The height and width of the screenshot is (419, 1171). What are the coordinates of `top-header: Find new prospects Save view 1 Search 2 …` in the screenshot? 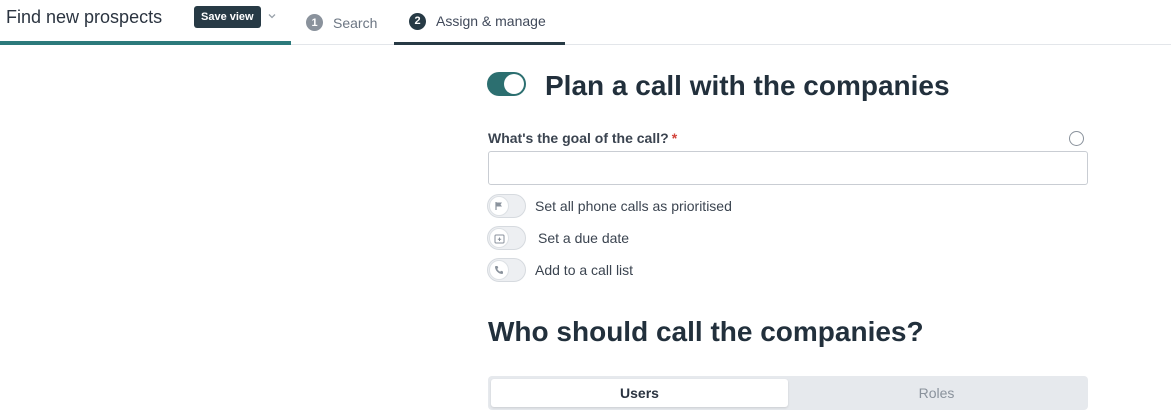 It's located at (585, 22).